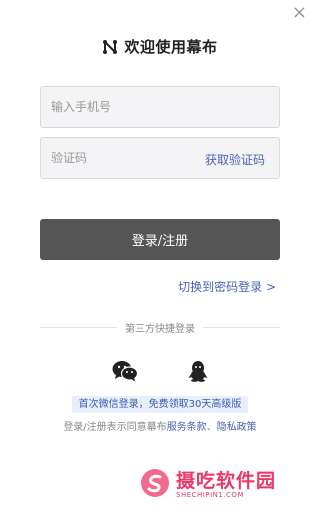  I want to click on social-login-row, so click(160, 371).